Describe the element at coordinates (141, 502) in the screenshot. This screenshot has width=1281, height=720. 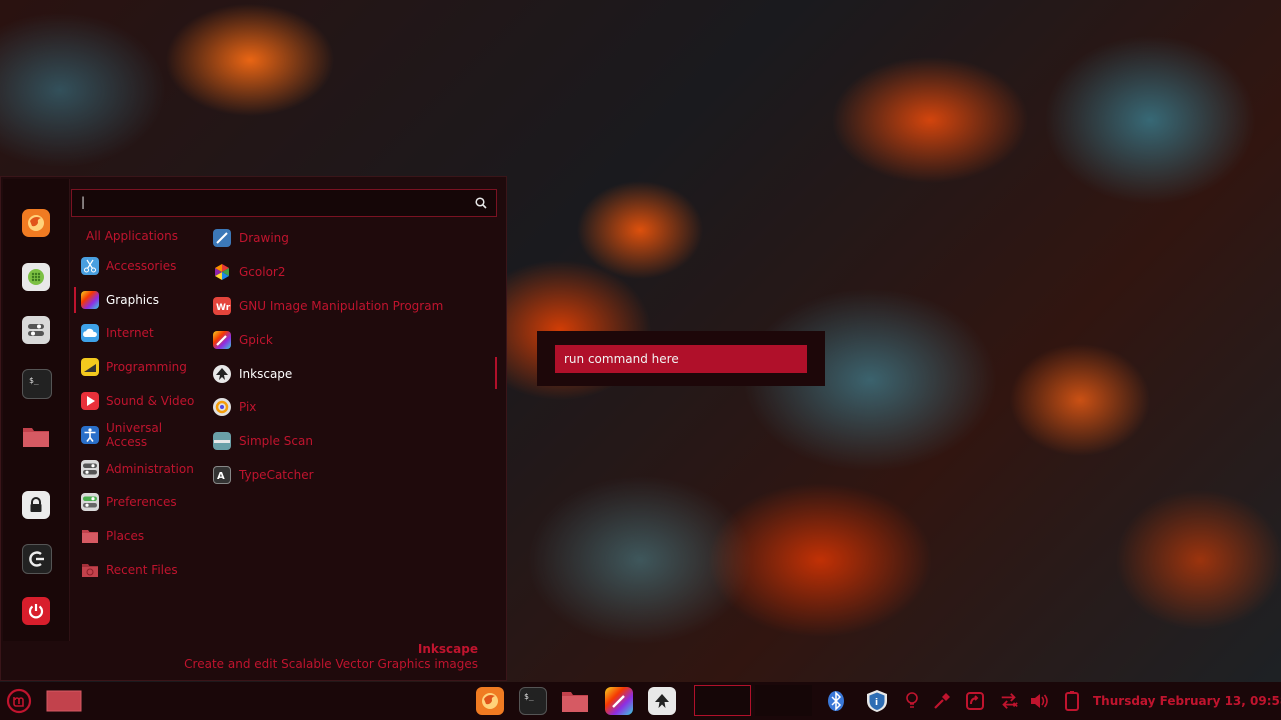
I see `category-label: Preferences` at that location.